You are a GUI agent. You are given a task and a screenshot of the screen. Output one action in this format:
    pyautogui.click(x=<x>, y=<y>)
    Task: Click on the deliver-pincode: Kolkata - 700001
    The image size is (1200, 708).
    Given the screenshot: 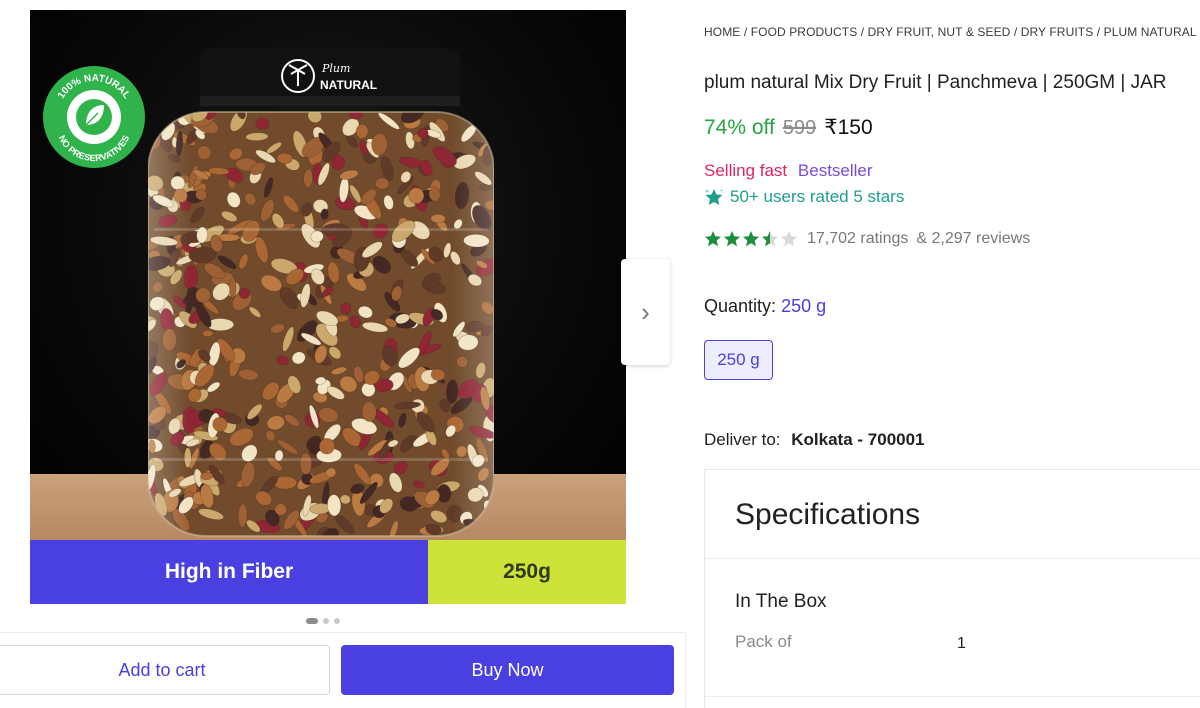 What is the action you would take?
    pyautogui.click(x=858, y=439)
    